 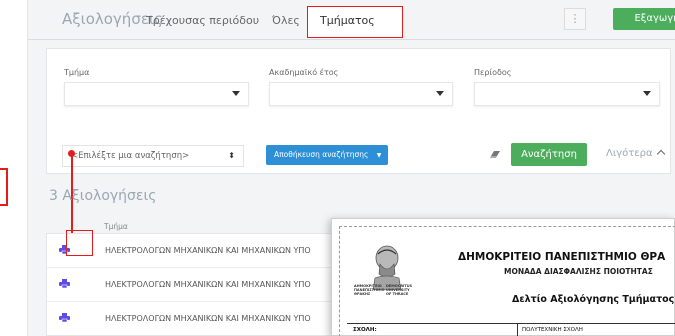 I want to click on export-button: Εξαγωγή, so click(x=644, y=19).